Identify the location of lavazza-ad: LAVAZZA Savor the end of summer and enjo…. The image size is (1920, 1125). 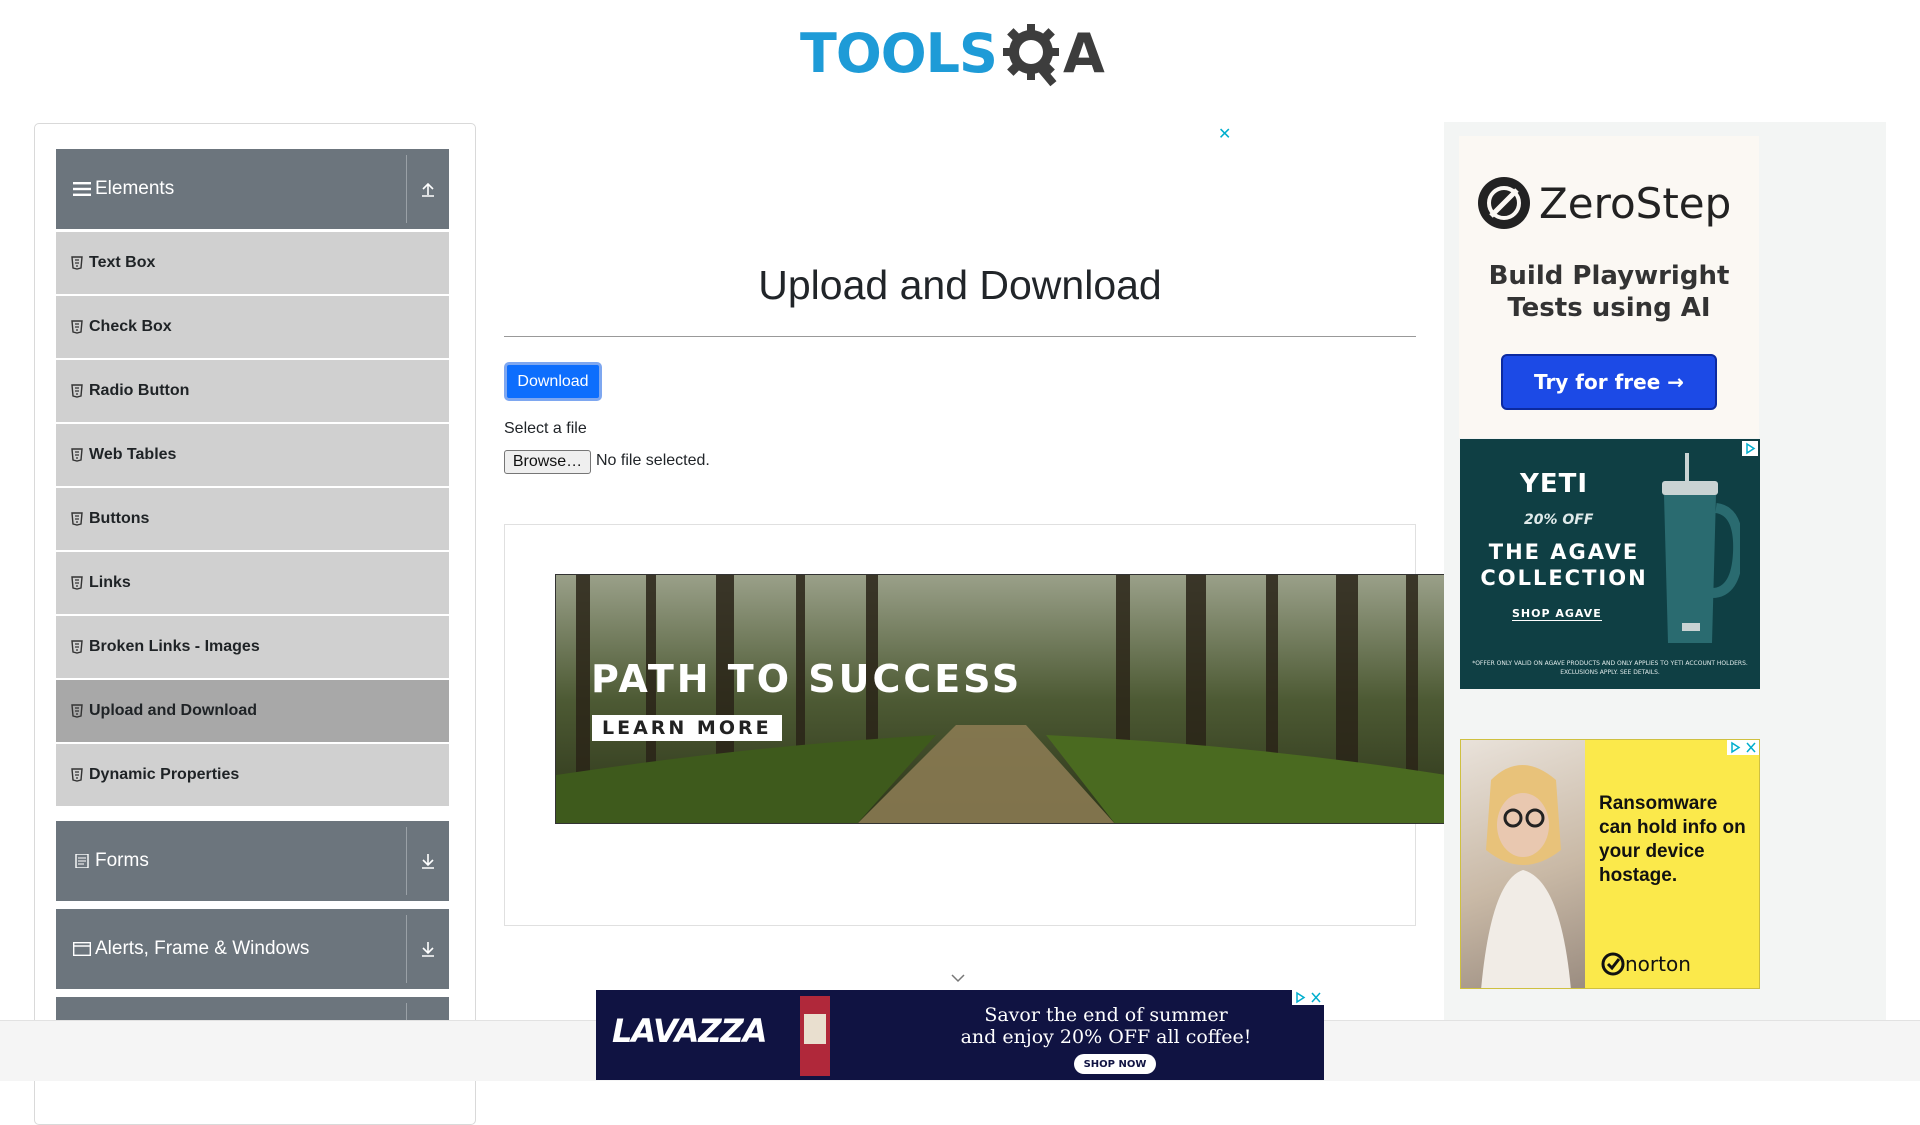
(960, 1035).